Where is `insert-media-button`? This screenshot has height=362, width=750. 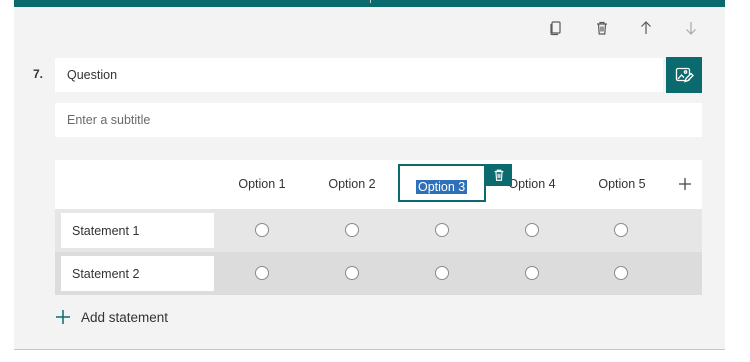
insert-media-button is located at coordinates (684, 75).